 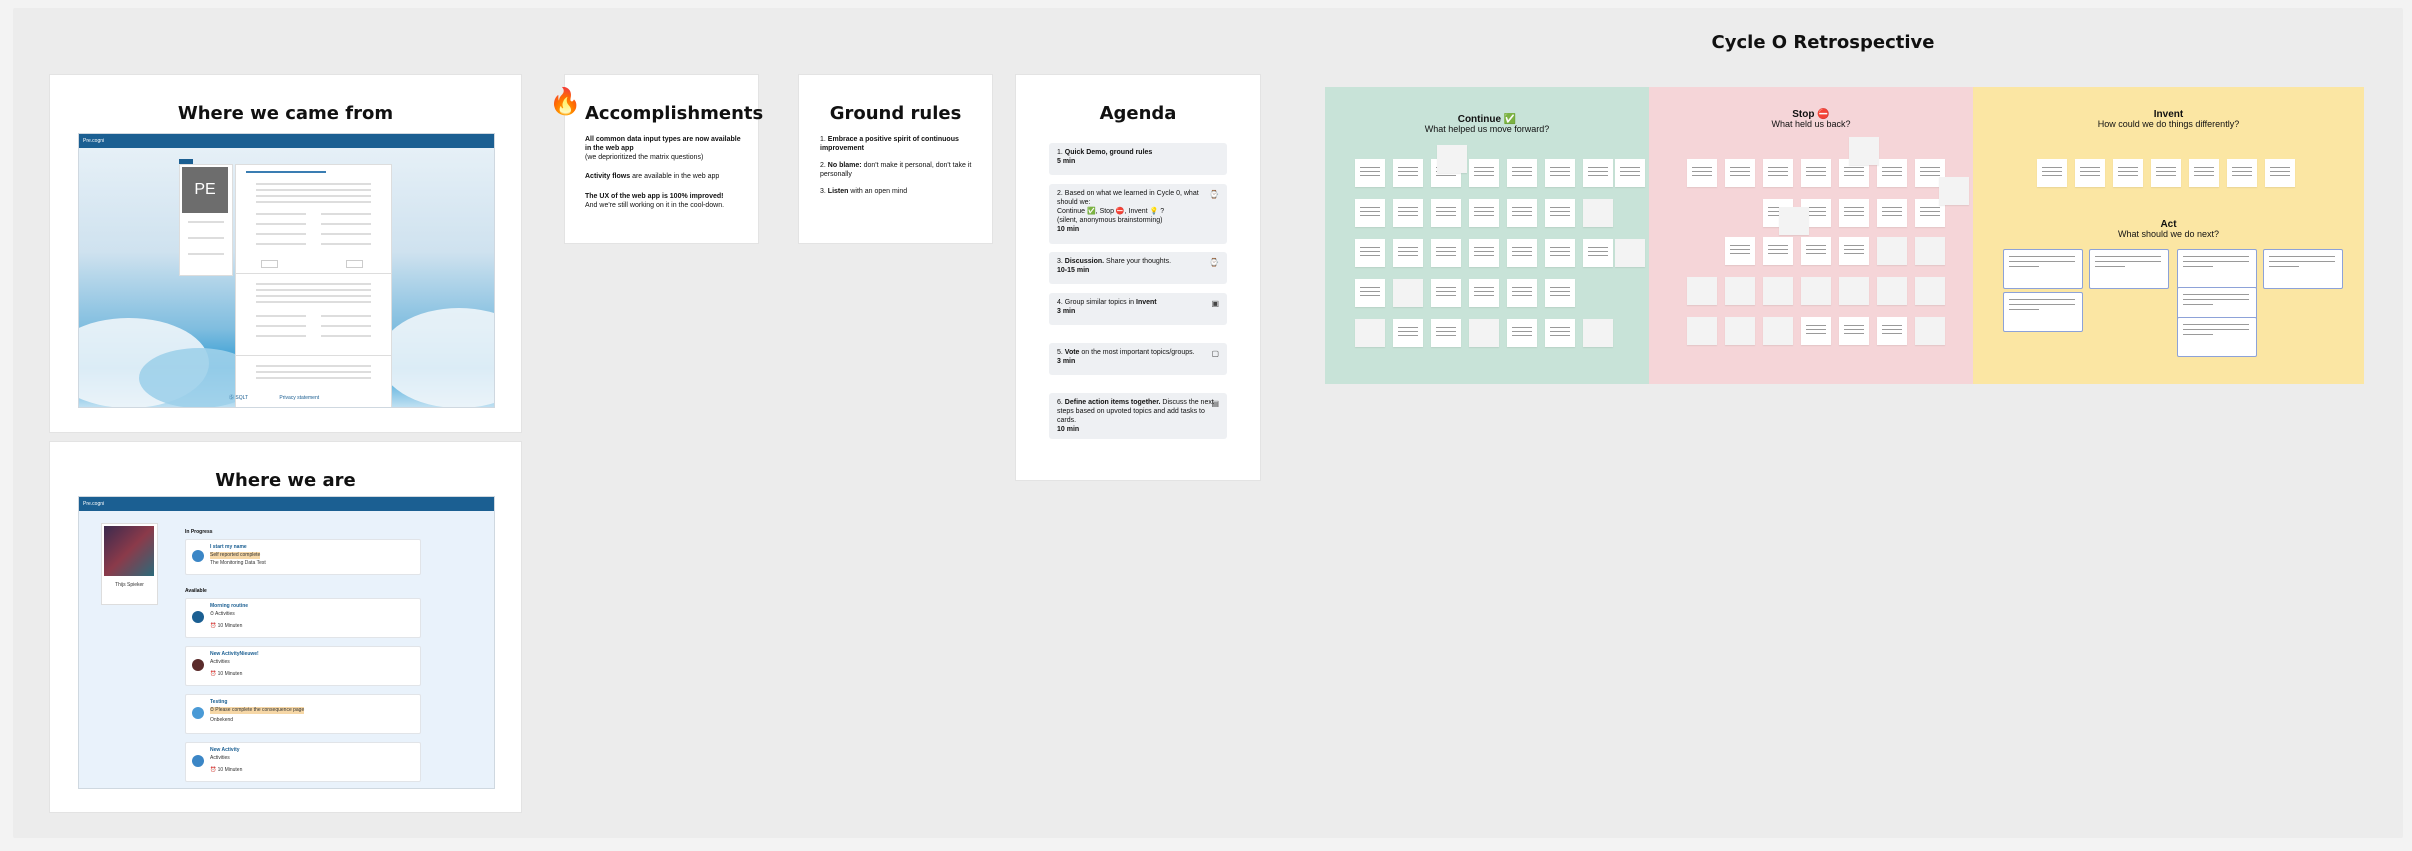 I want to click on column-continue: Continue ✅ What helped us move forward?, so click(x=1487, y=235).